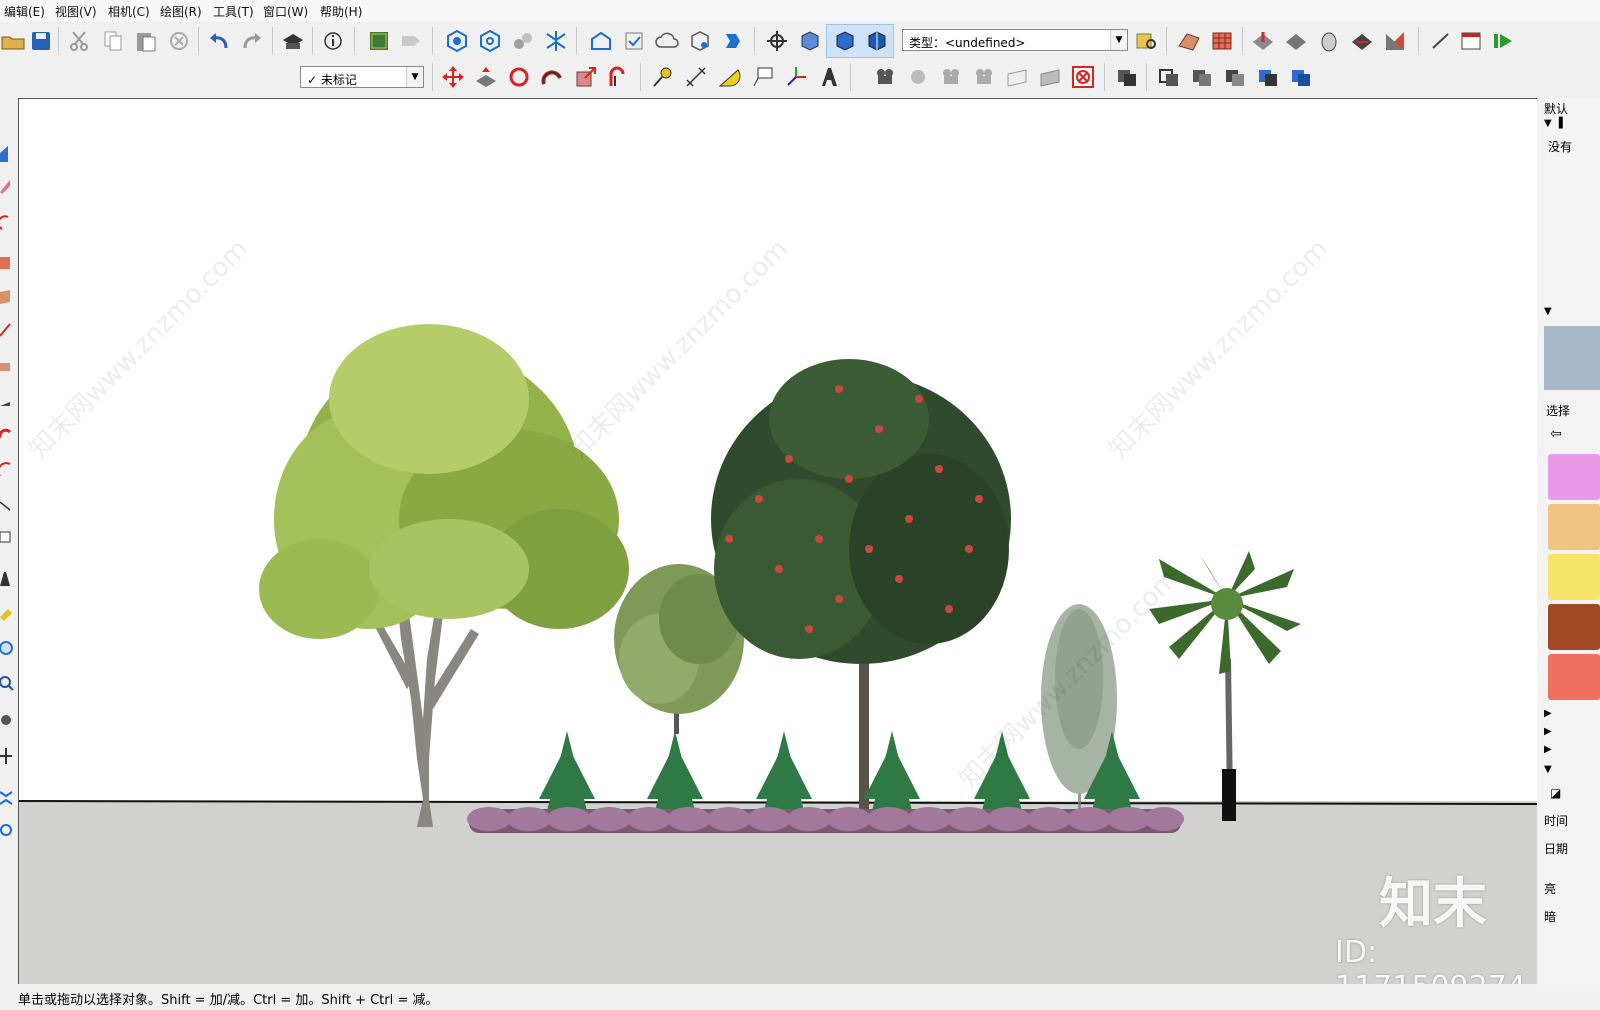  I want to click on zoom-icon, so click(7, 683).